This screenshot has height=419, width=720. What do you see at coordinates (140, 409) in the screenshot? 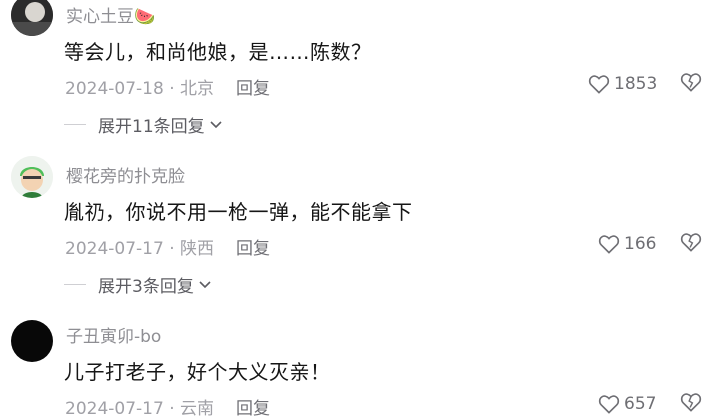
I see `comment-meta: 2024-07-17 · 云南` at bounding box center [140, 409].